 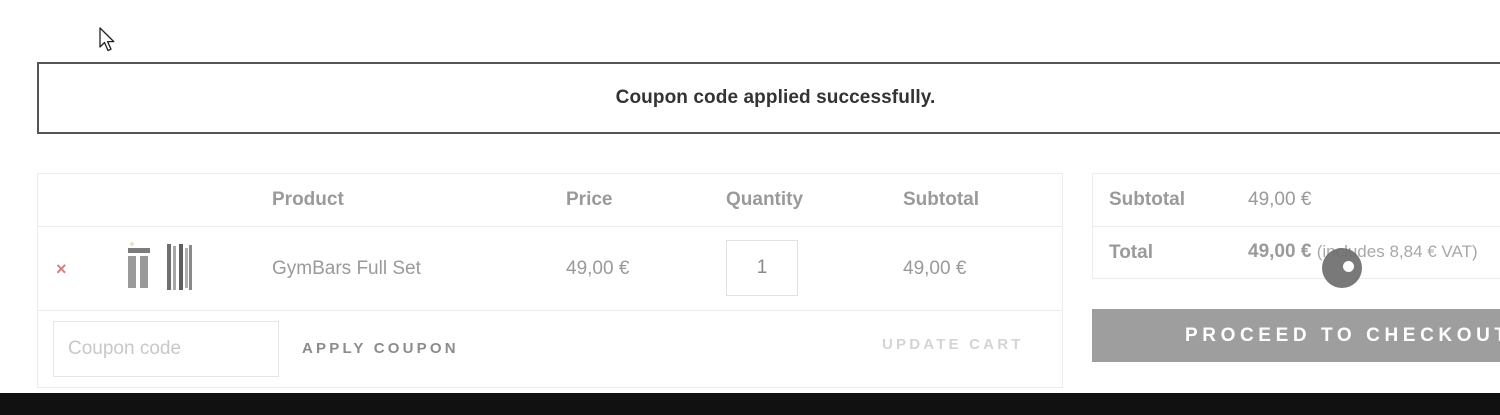 I want to click on header-quantity: Quantity, so click(x=765, y=199).